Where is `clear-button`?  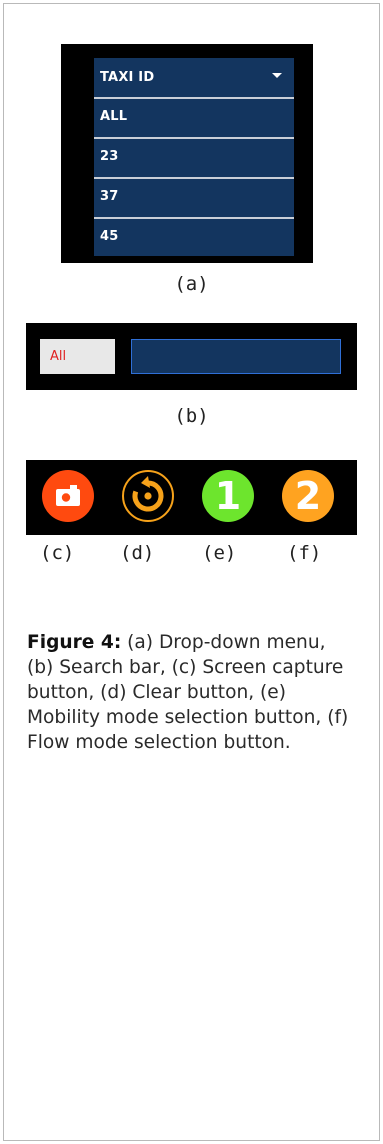
clear-button is located at coordinates (148, 496).